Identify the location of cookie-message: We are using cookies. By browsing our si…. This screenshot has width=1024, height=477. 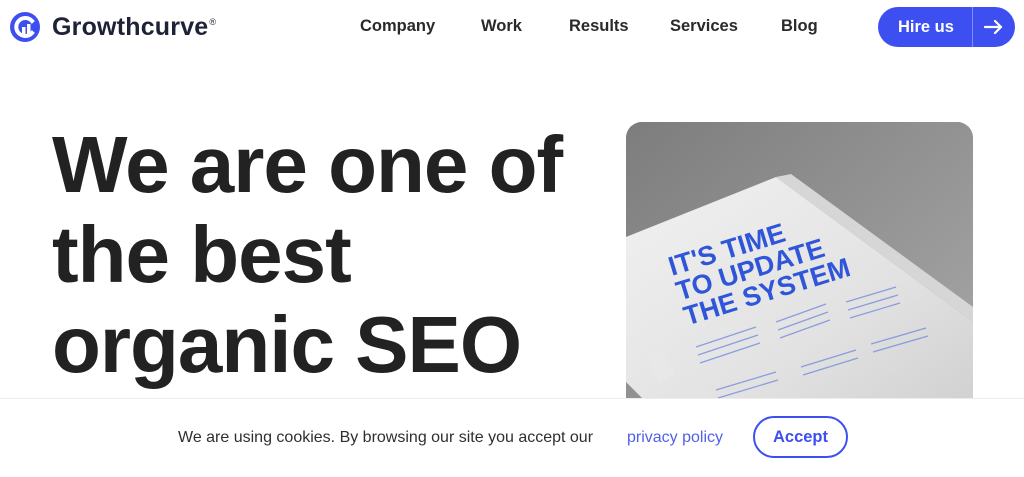
(386, 437).